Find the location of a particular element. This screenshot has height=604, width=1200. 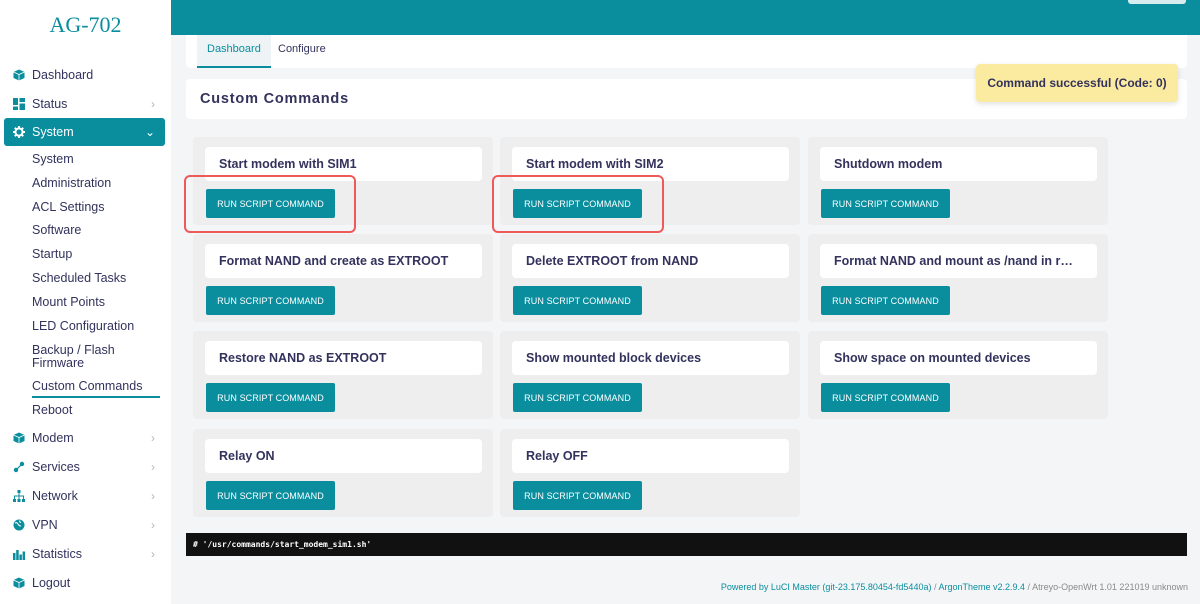

globe-icon is located at coordinates (19, 525).